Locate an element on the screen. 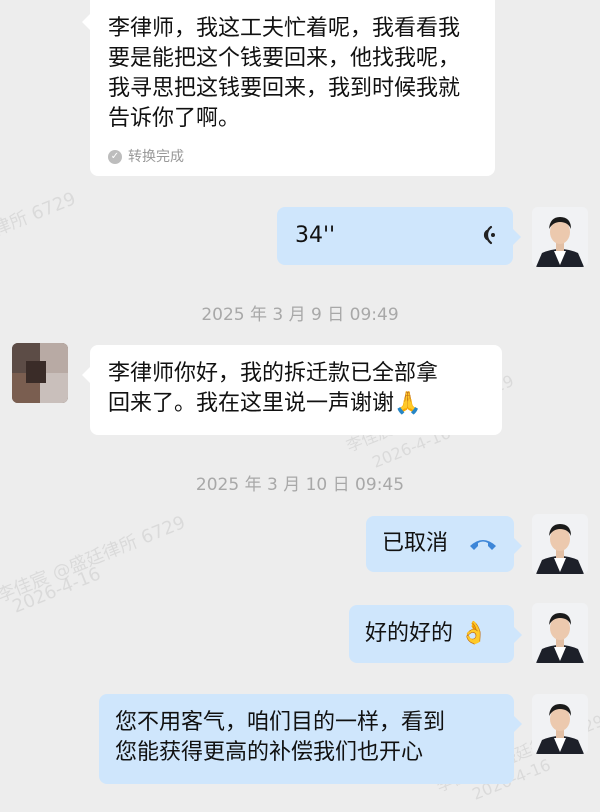  message-text-line: 我寻思把这钱要回来，我到时候我就 is located at coordinates (284, 88).